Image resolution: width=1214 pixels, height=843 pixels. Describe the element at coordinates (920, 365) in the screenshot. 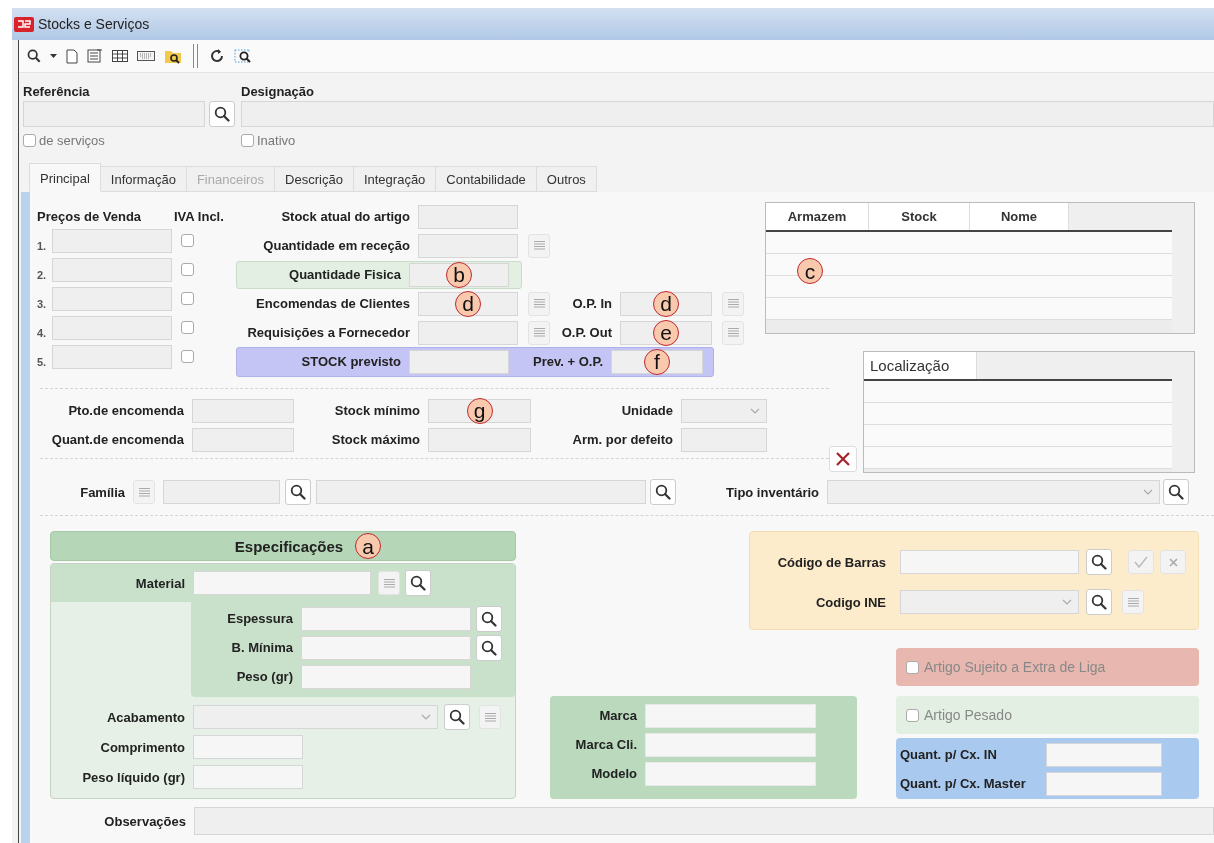

I see `column-header: Localização` at that location.